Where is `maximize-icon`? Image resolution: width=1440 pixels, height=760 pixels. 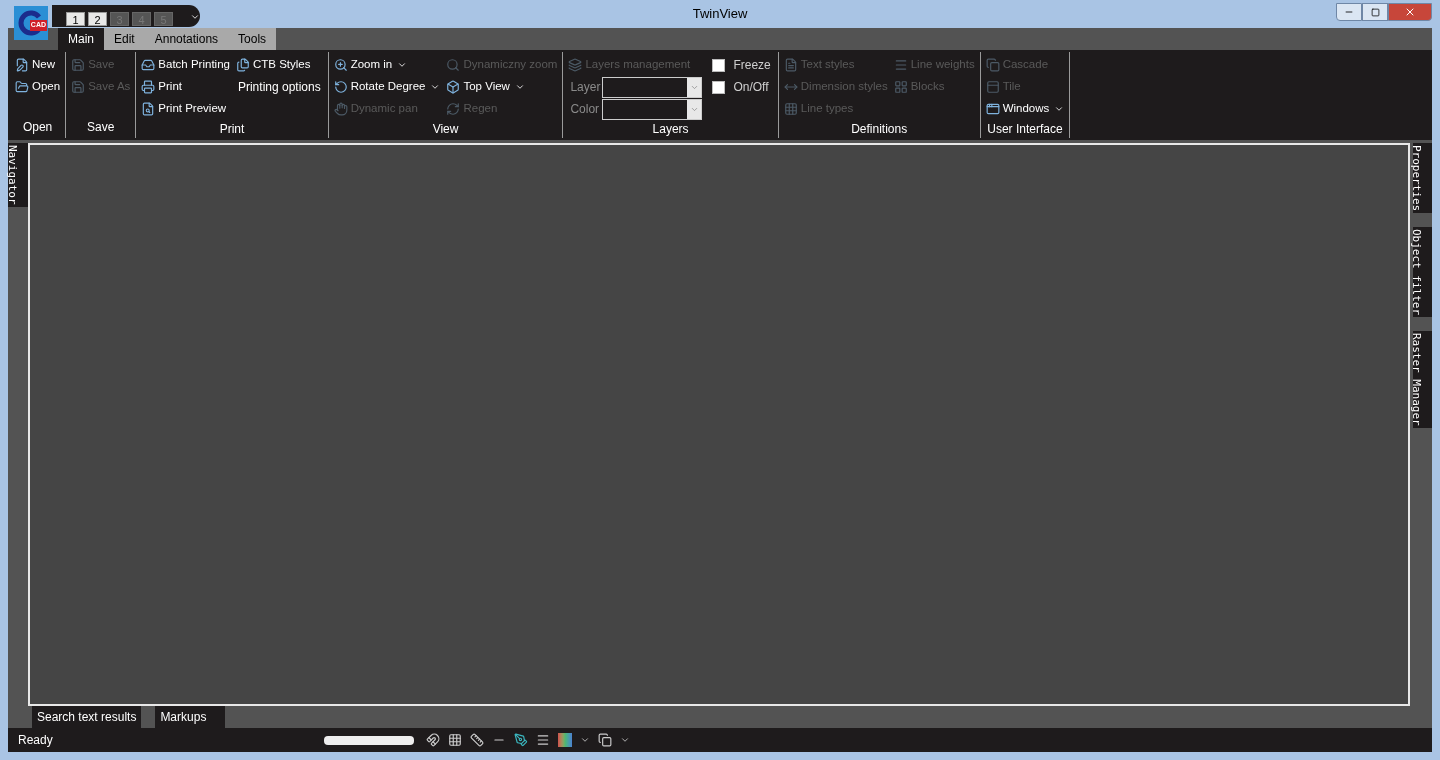
maximize-icon is located at coordinates (1375, 12).